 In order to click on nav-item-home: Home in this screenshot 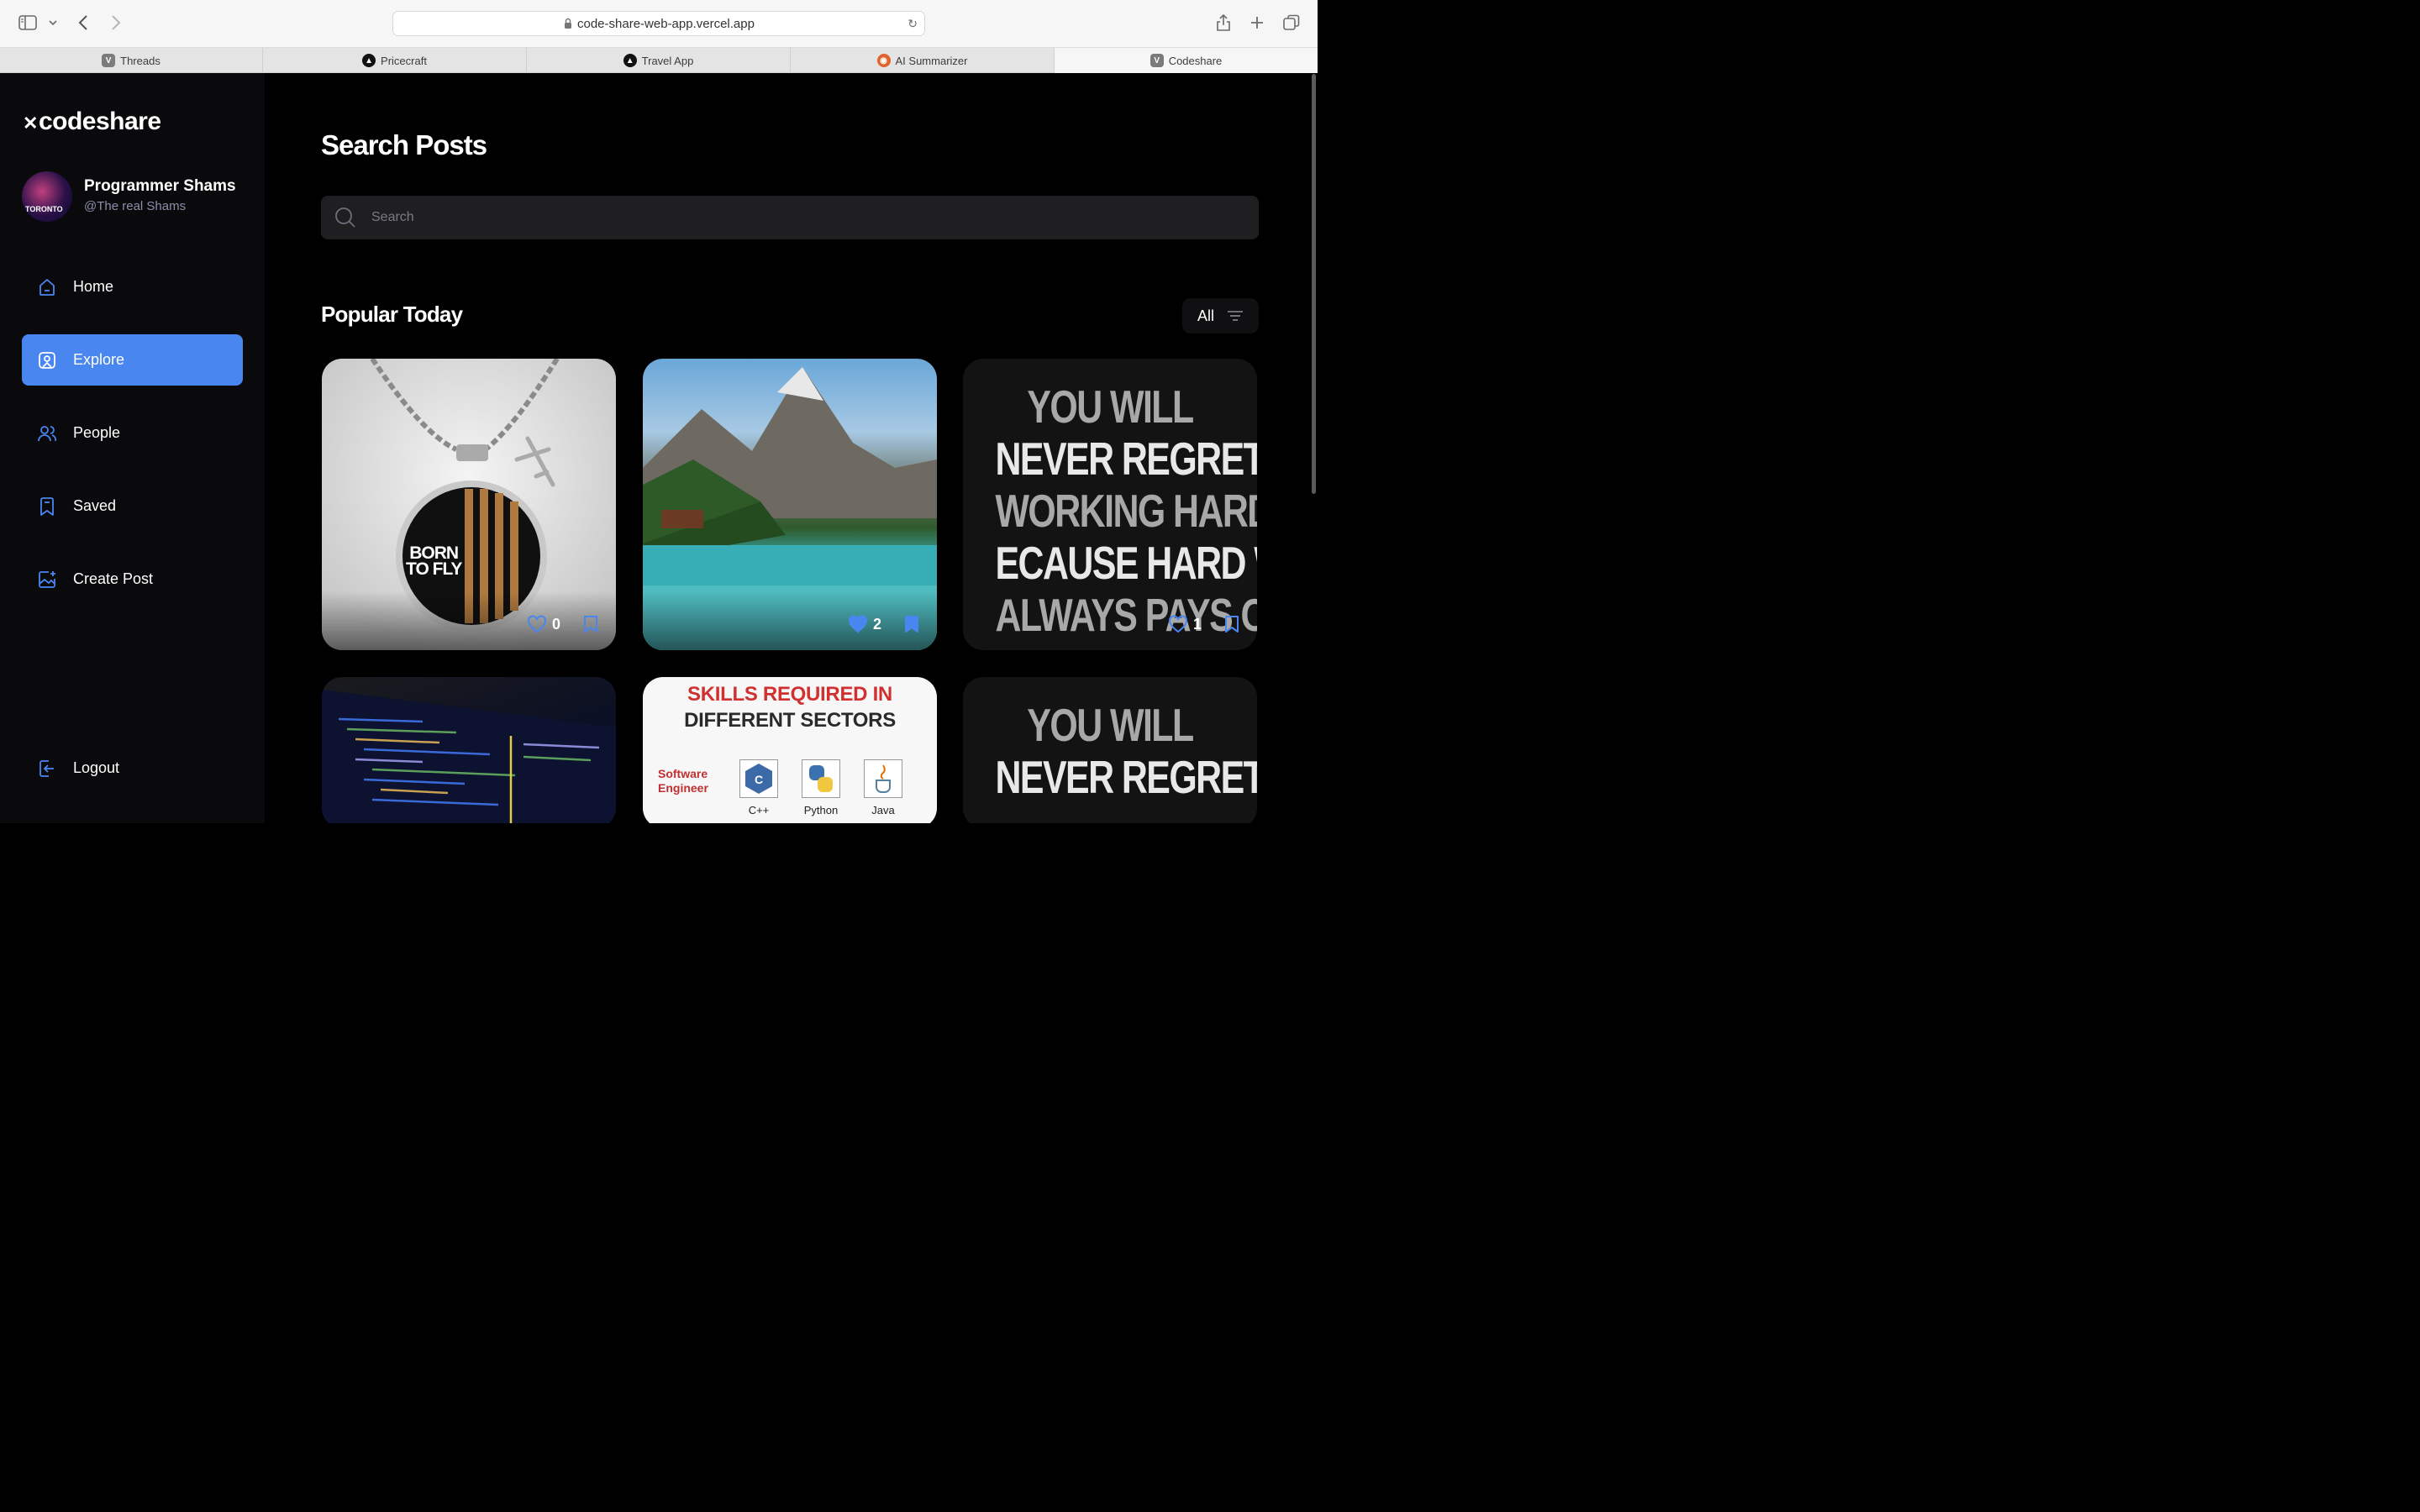, I will do `click(132, 286)`.